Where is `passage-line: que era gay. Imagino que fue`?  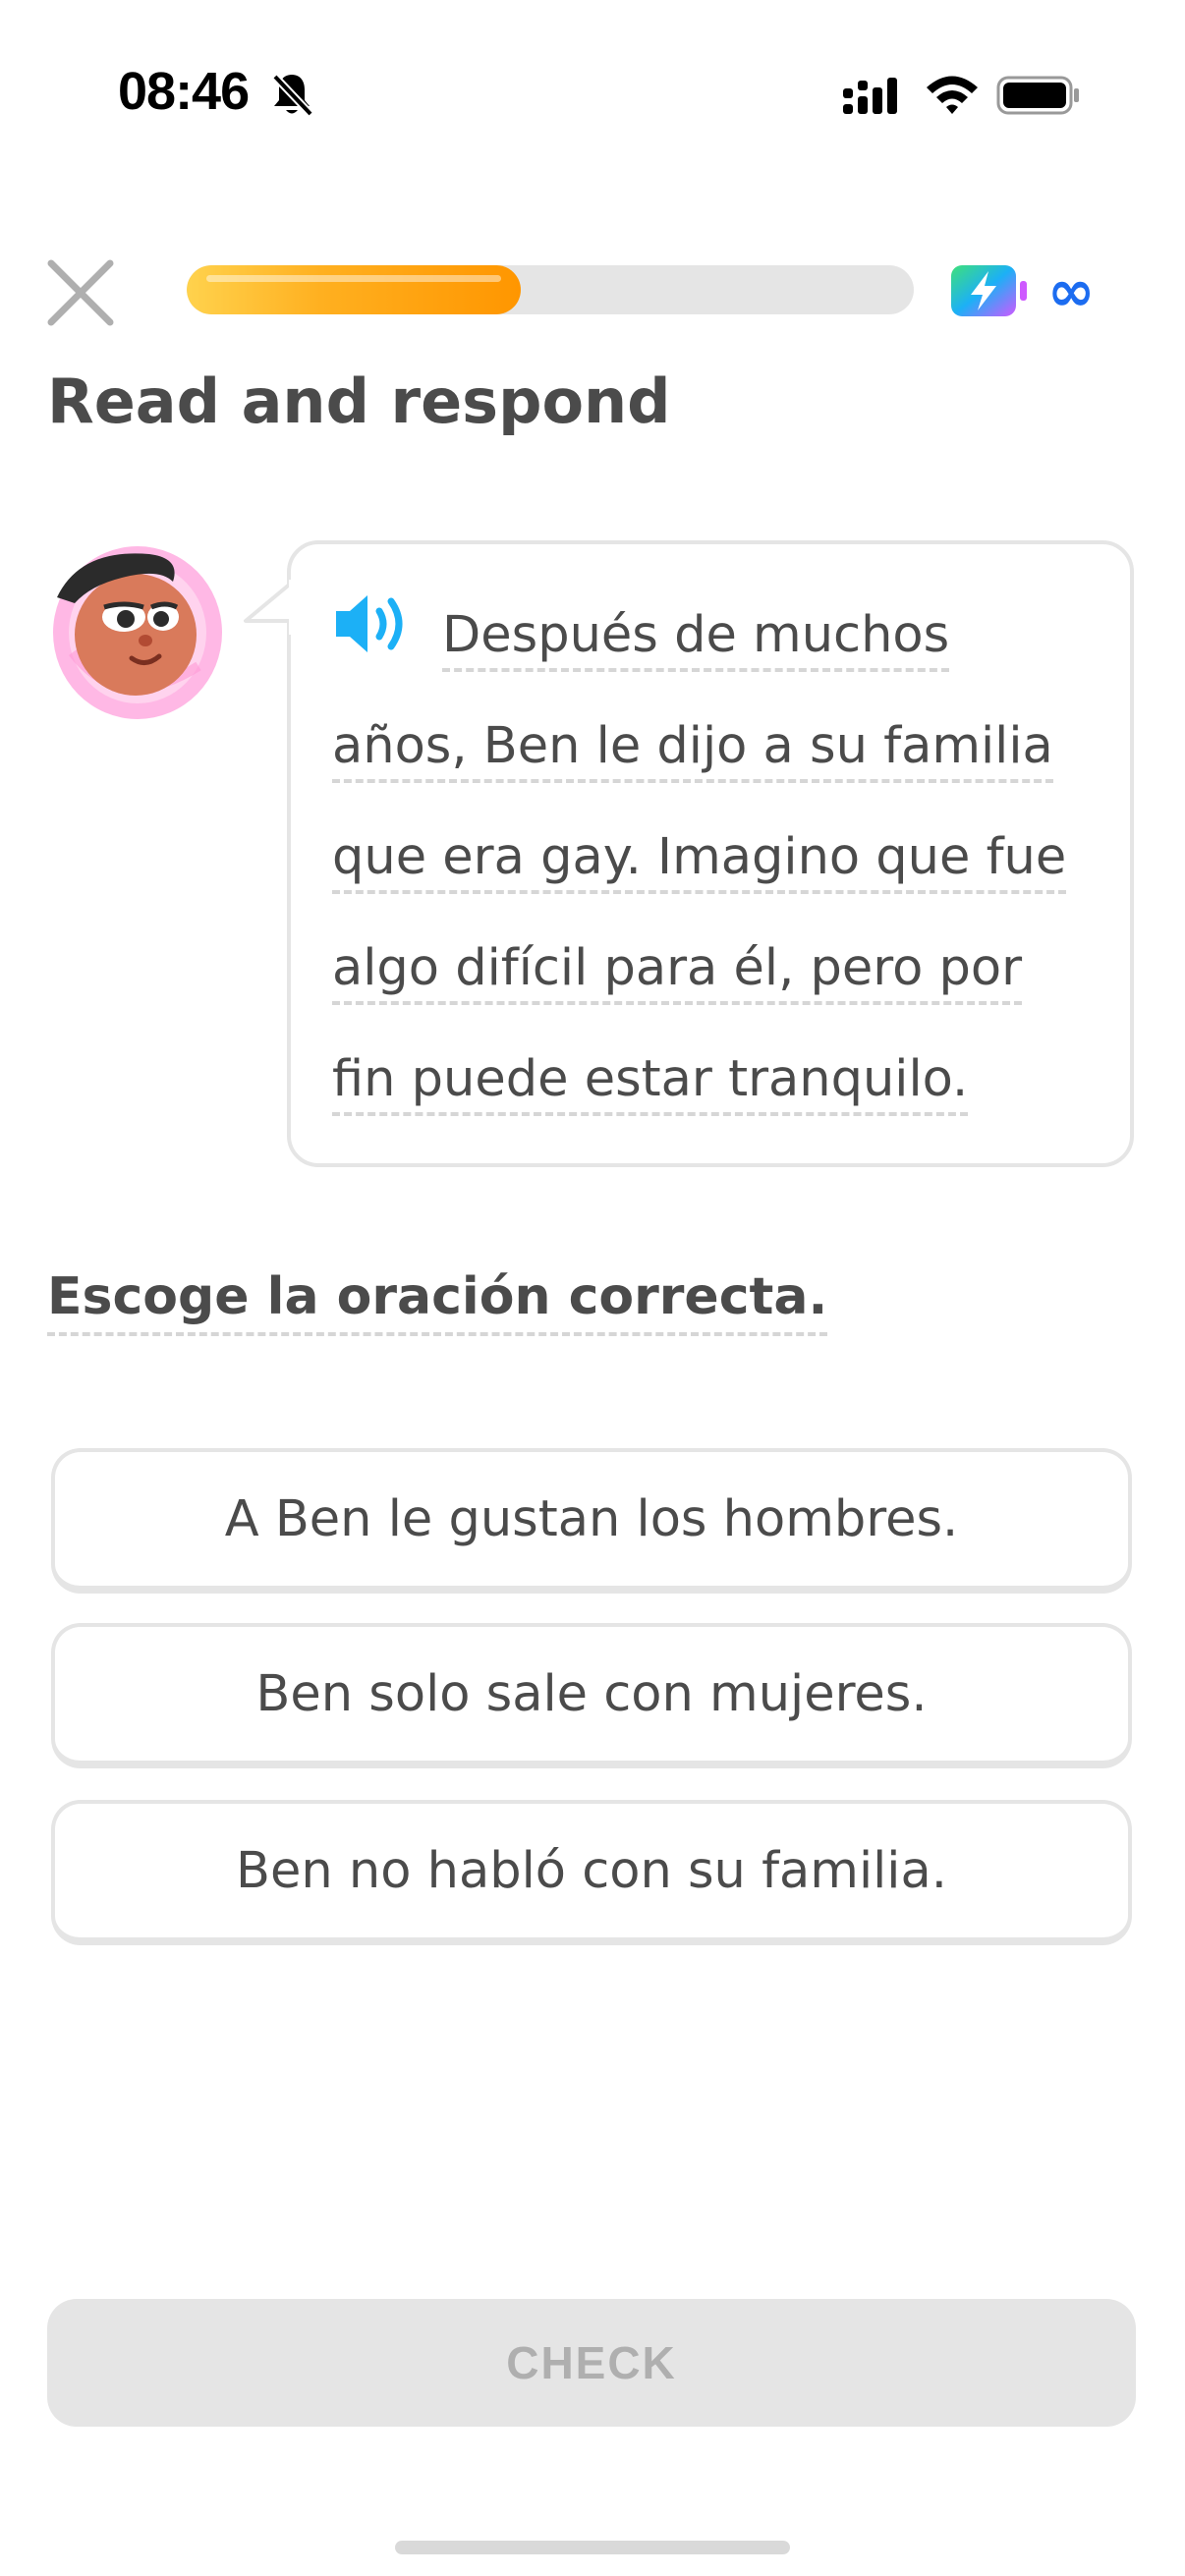 passage-line: que era gay. Imagino que fue is located at coordinates (720, 857).